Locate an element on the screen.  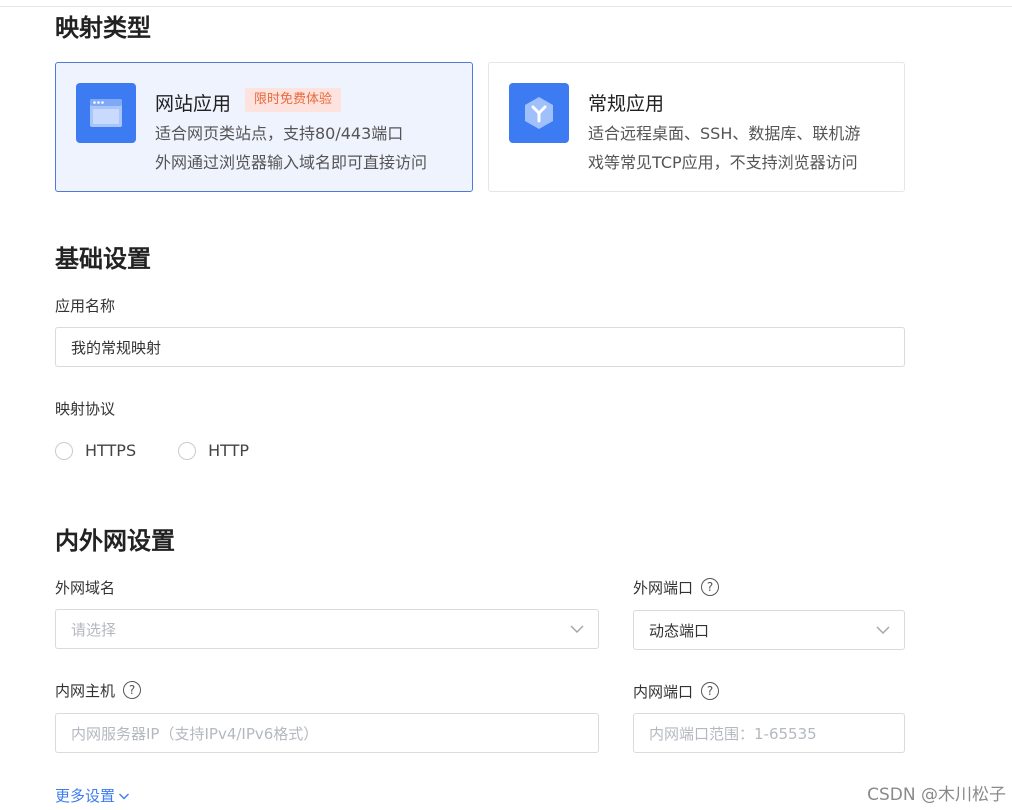
card-title: 网站应用 is located at coordinates (193, 104).